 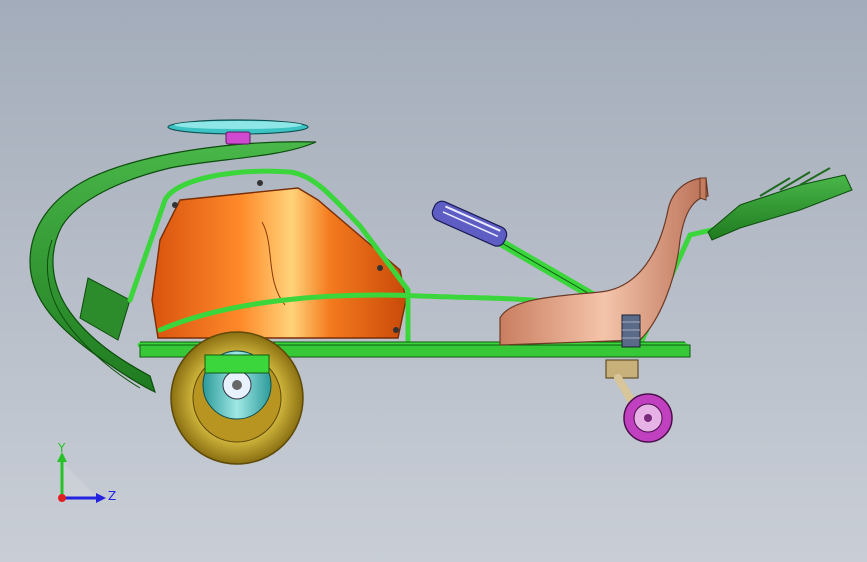 I want to click on footrest-platform, so click(x=780, y=204).